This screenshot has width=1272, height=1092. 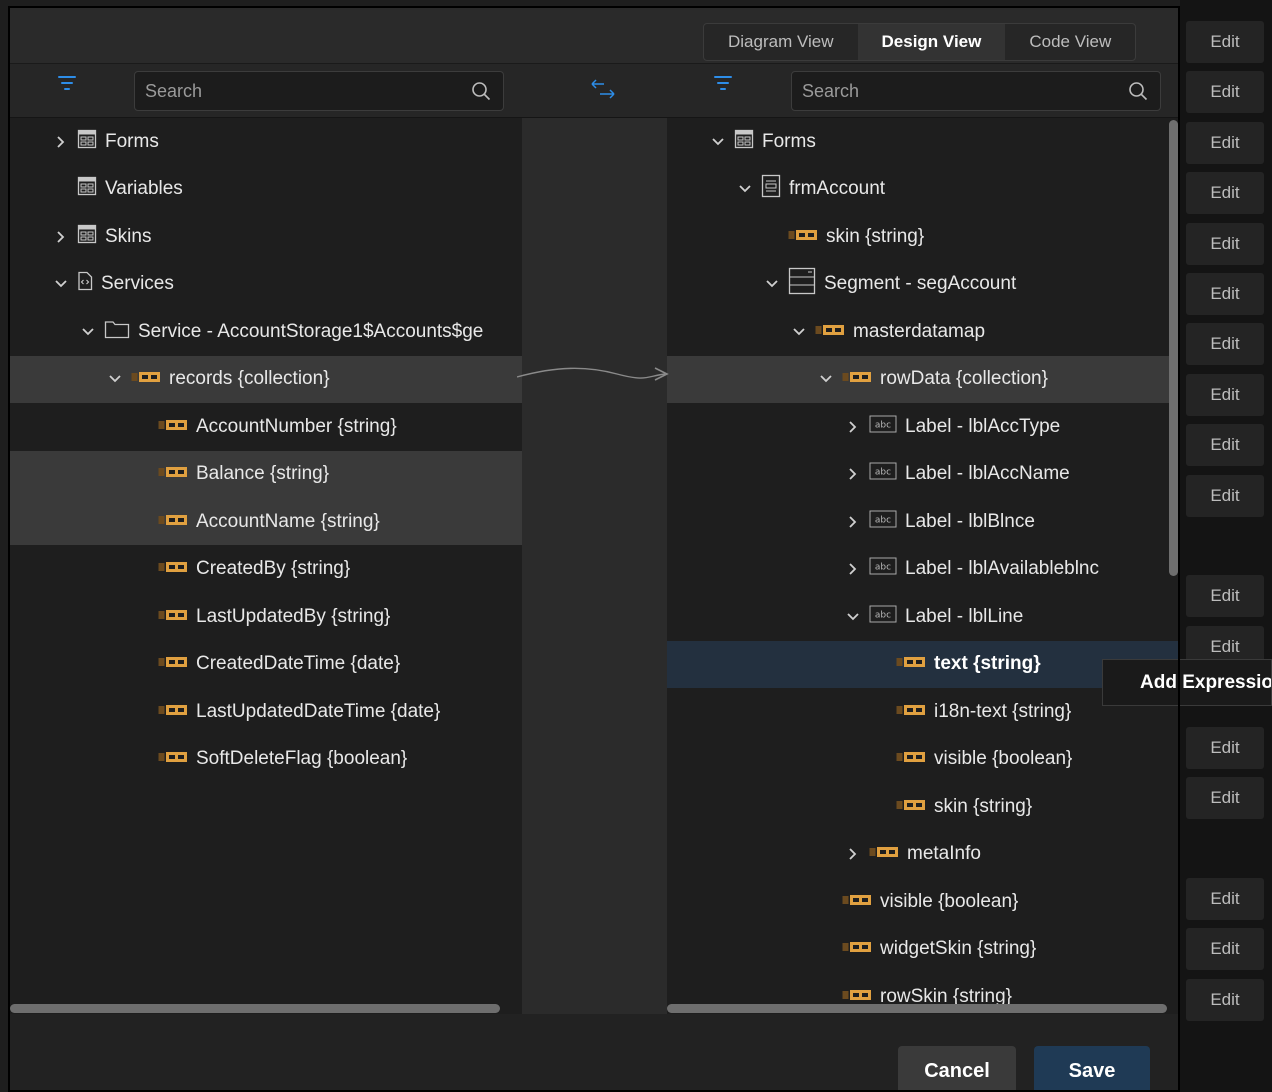 I want to click on source-tree-row: Services, so click(x=266, y=284).